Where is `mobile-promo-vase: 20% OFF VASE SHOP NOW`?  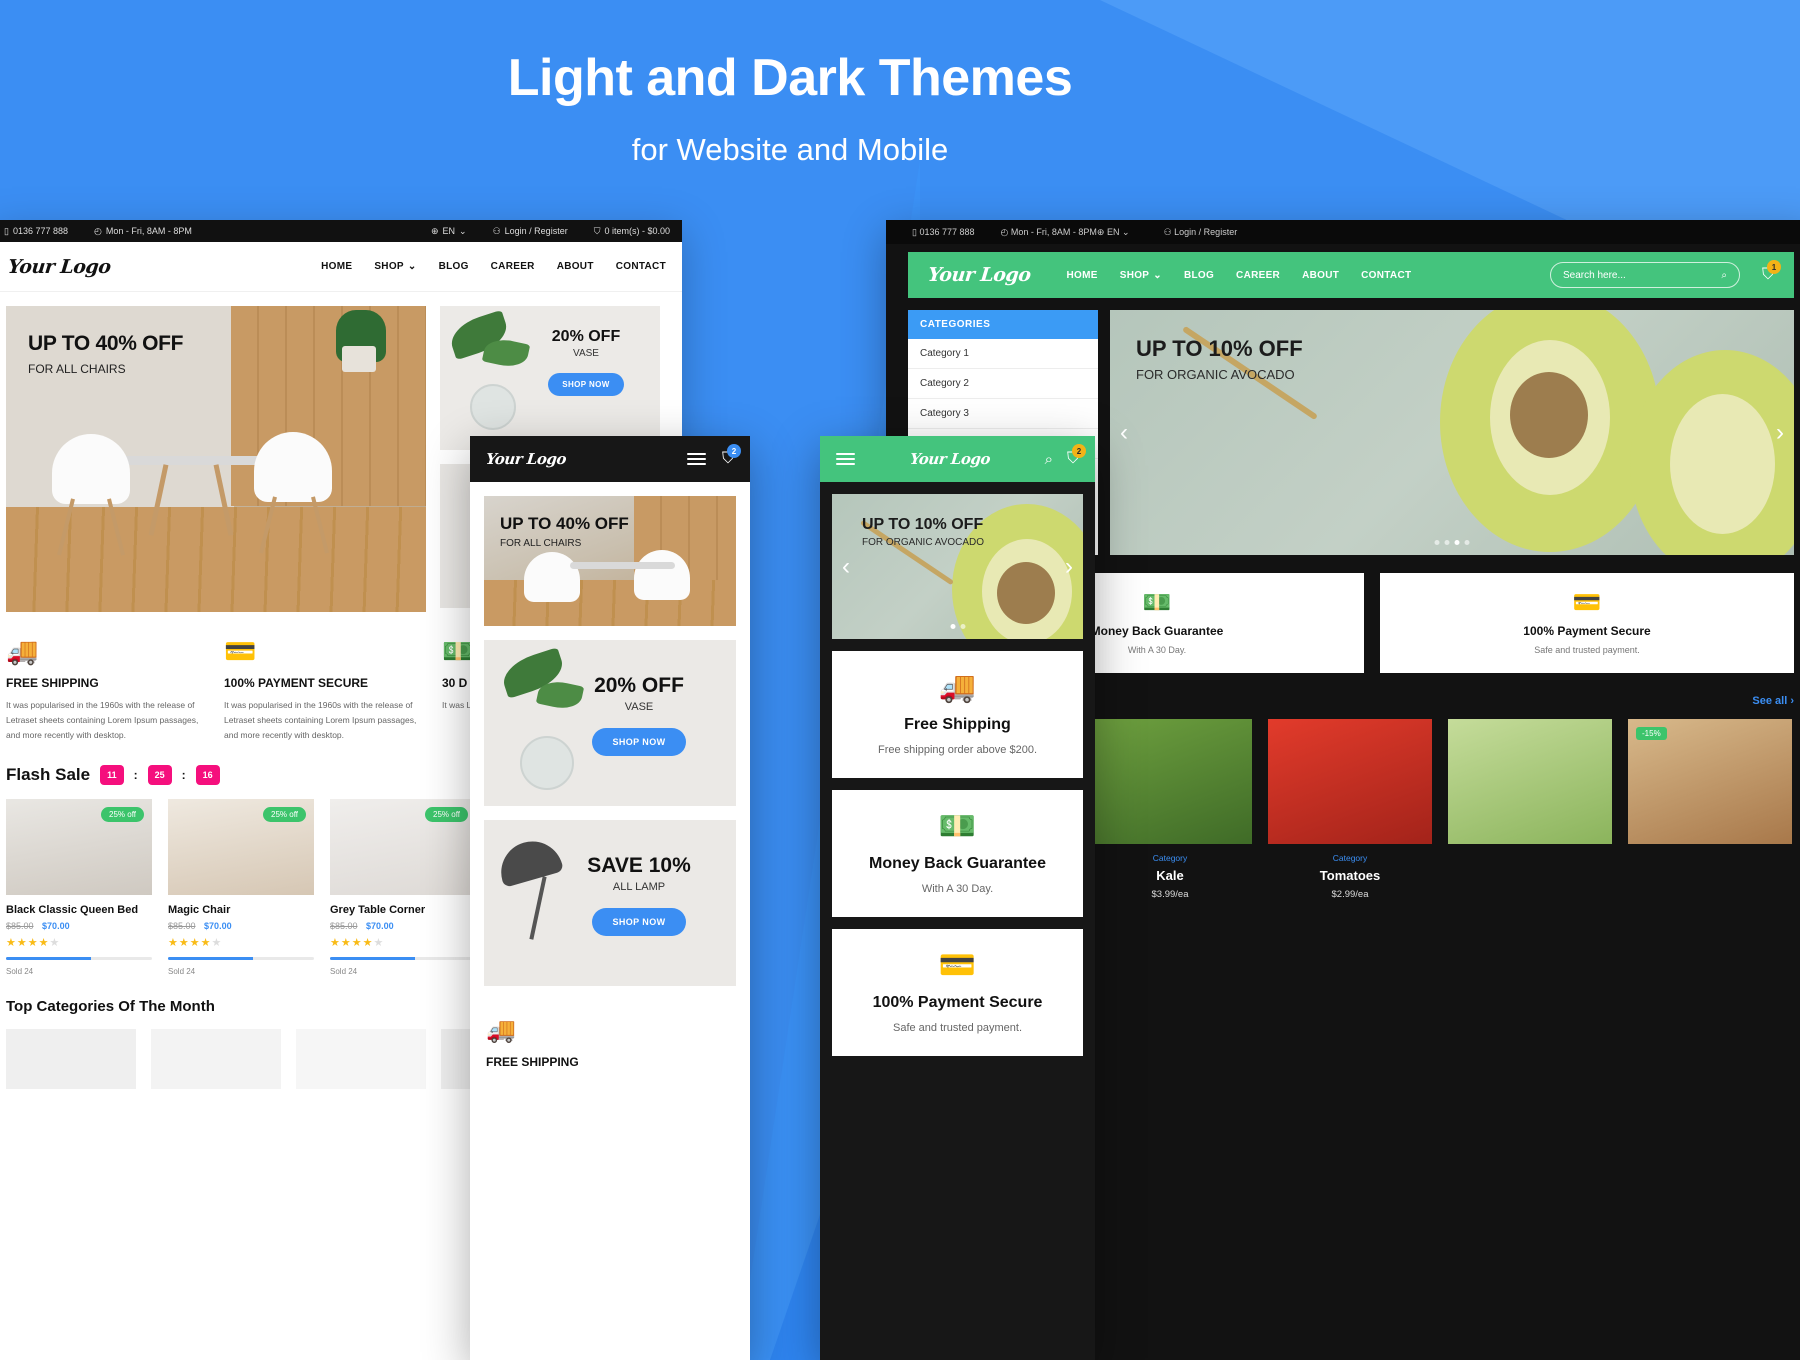 mobile-promo-vase: 20% OFF VASE SHOP NOW is located at coordinates (610, 723).